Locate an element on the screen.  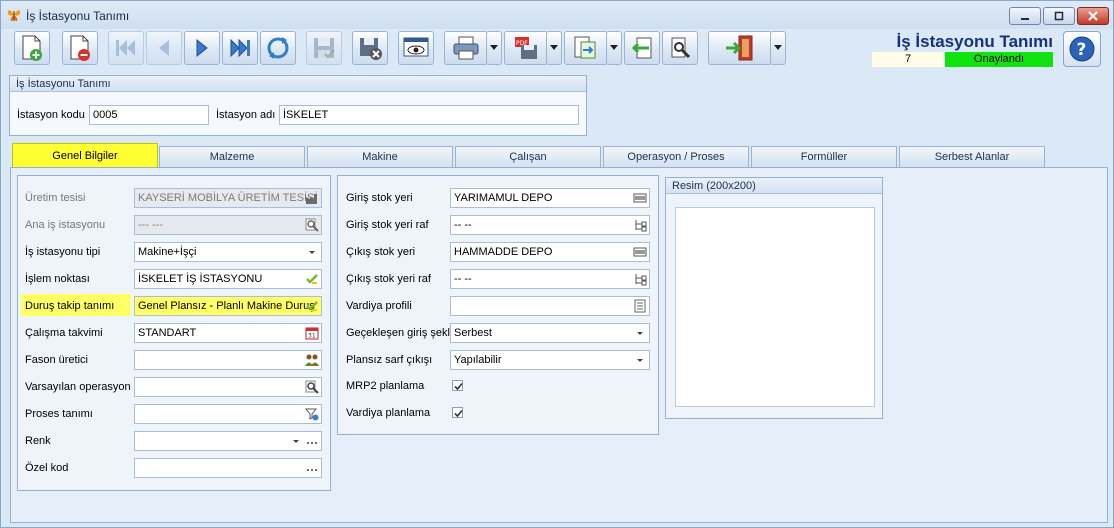
previous-record-icon is located at coordinates (164, 48).